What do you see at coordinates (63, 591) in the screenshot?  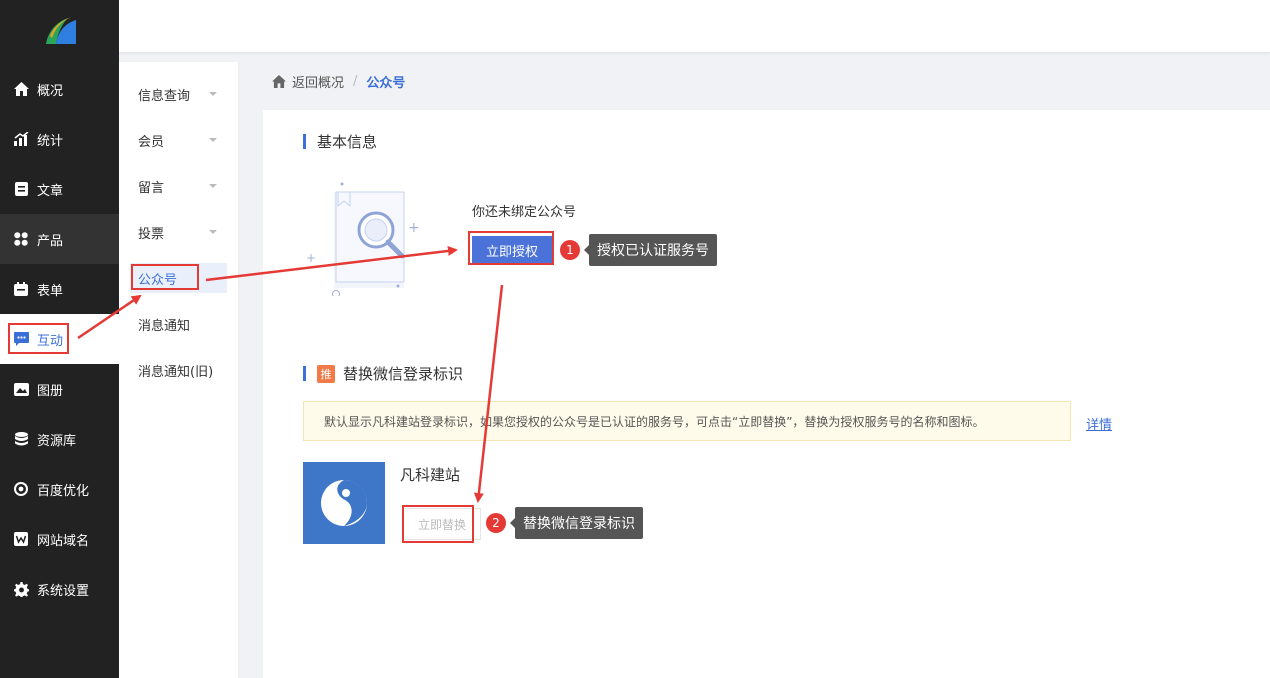 I see `sidebar-item-label: 系统设置` at bounding box center [63, 591].